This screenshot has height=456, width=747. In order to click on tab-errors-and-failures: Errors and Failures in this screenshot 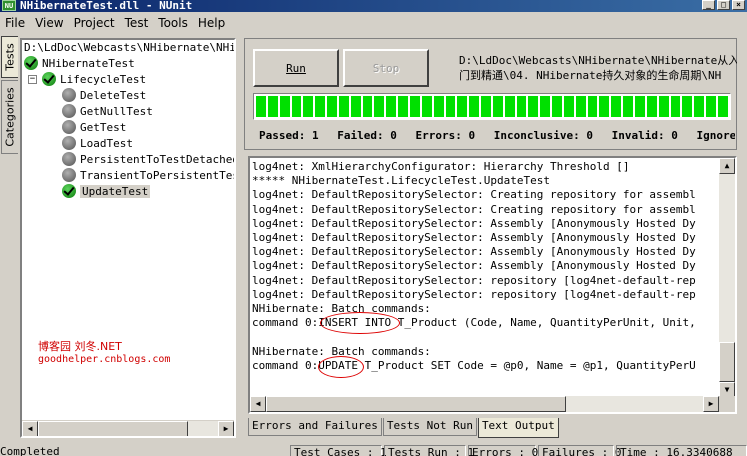, I will do `click(315, 427)`.